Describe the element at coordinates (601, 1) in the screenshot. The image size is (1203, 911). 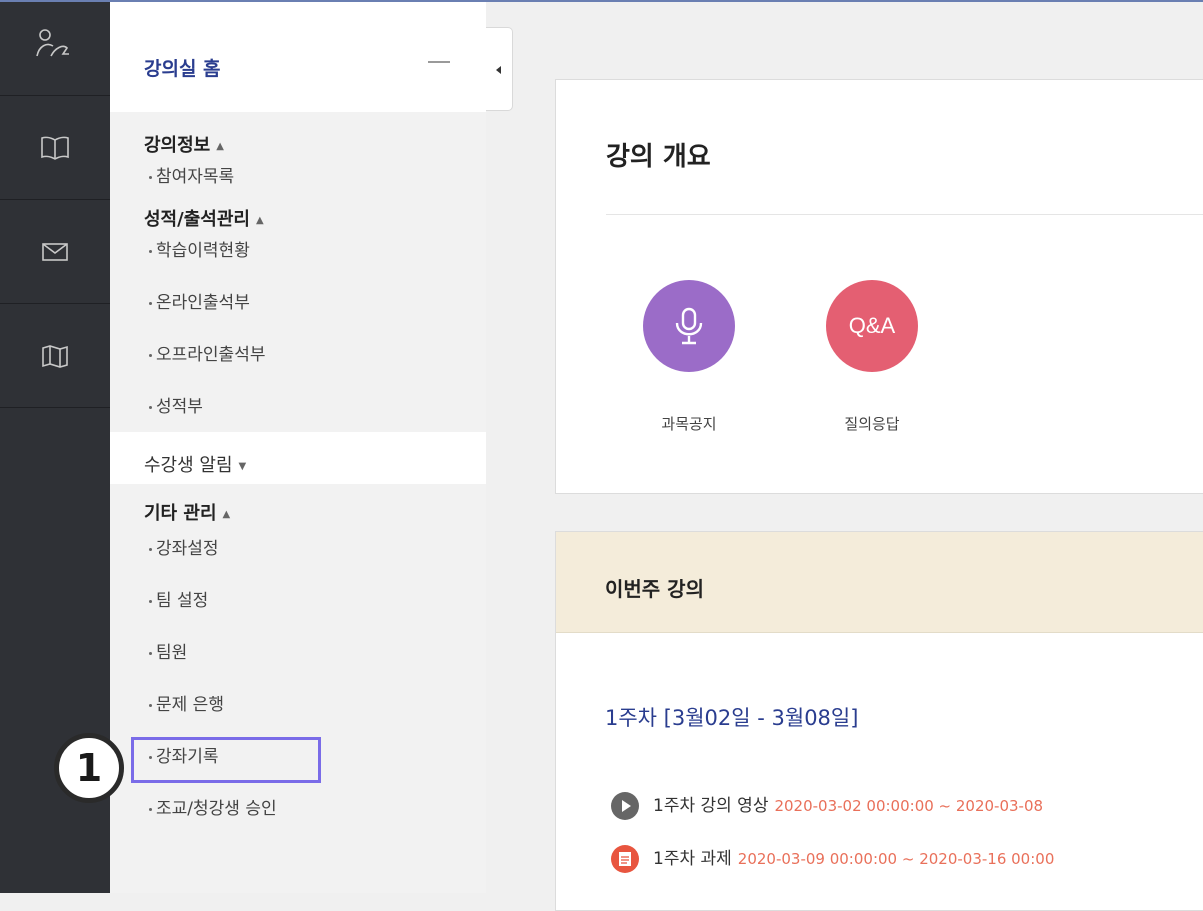
I see `top-border` at that location.